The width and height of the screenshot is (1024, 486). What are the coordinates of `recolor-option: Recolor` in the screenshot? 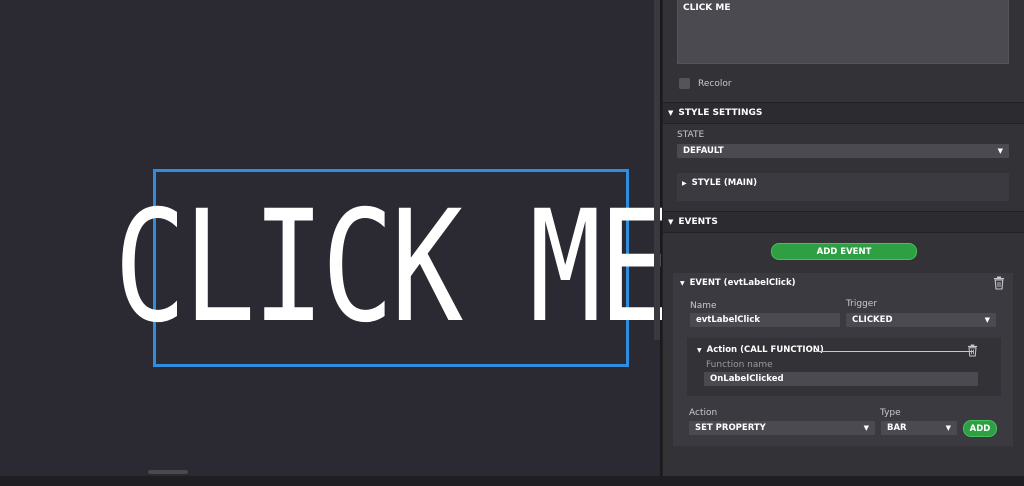 It's located at (705, 83).